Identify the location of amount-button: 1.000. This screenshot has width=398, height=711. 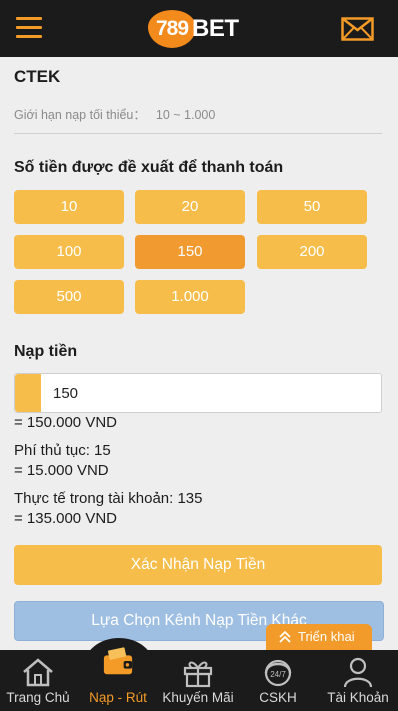
(190, 297).